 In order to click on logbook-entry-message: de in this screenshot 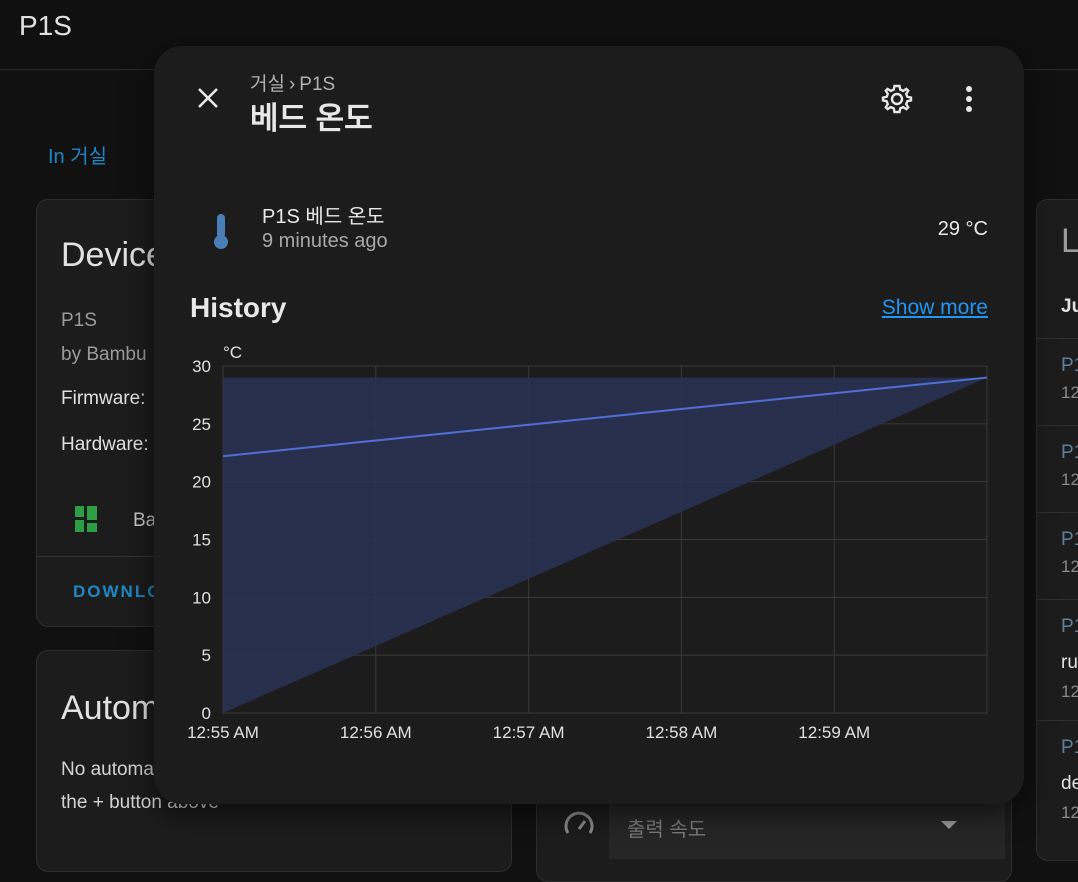, I will do `click(1069, 783)`.